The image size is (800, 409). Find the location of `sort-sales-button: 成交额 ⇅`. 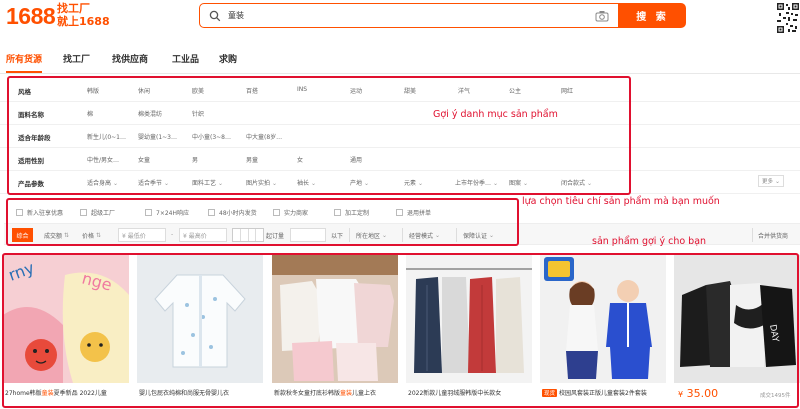

sort-sales-button: 成交额 ⇅ is located at coordinates (56, 235).